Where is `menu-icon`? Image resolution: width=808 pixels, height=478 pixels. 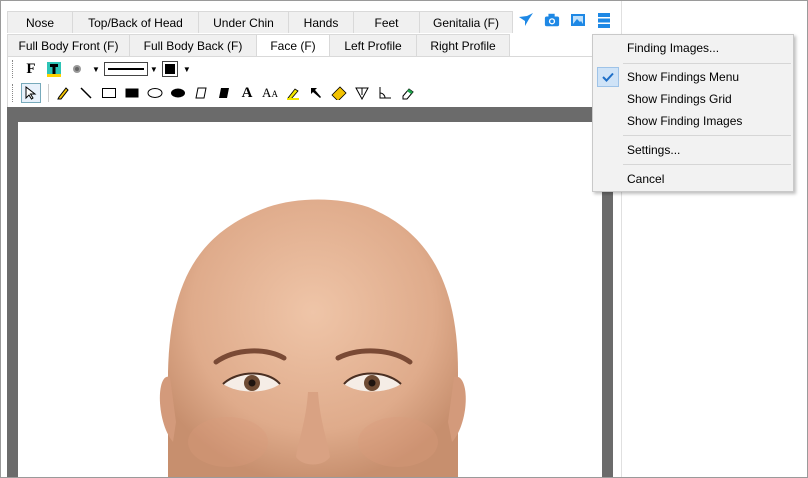 menu-icon is located at coordinates (604, 20).